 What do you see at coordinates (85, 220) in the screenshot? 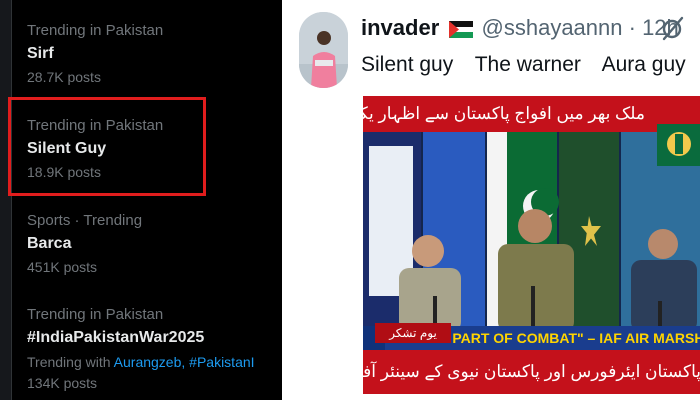
I see `trend-context: Sports · Trending` at bounding box center [85, 220].